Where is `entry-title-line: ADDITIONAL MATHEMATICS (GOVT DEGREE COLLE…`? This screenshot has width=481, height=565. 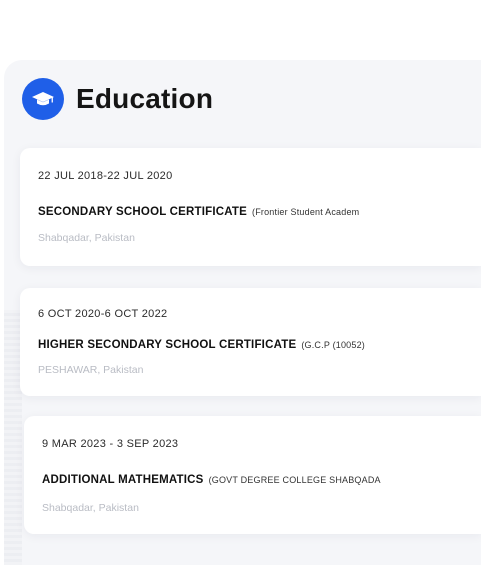
entry-title-line: ADDITIONAL MATHEMATICS (GOVT DEGREE COLLE… is located at coordinates (211, 479).